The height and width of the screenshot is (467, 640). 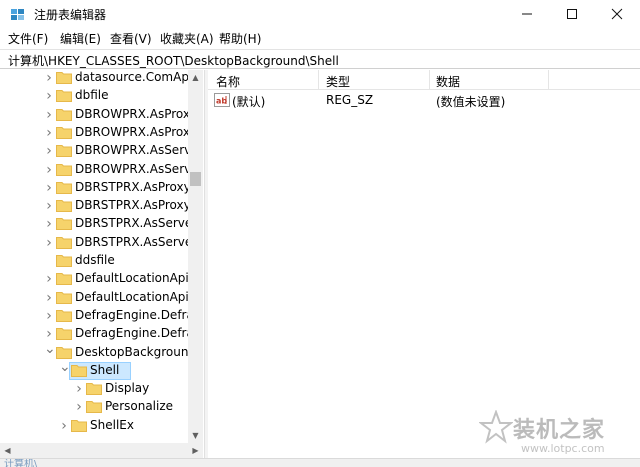 I want to click on tree-item: › DBROWPRX.AsProxy, so click(x=98, y=115).